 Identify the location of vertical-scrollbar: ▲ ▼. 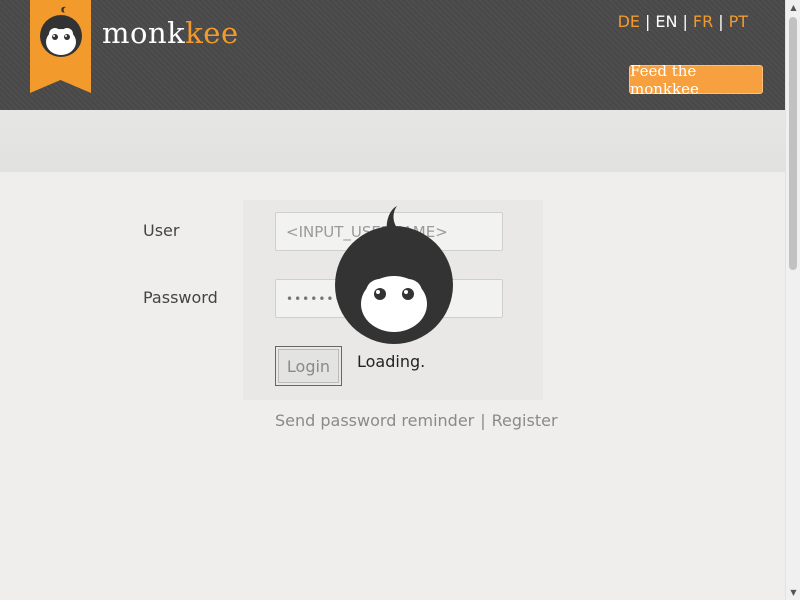
(792, 300).